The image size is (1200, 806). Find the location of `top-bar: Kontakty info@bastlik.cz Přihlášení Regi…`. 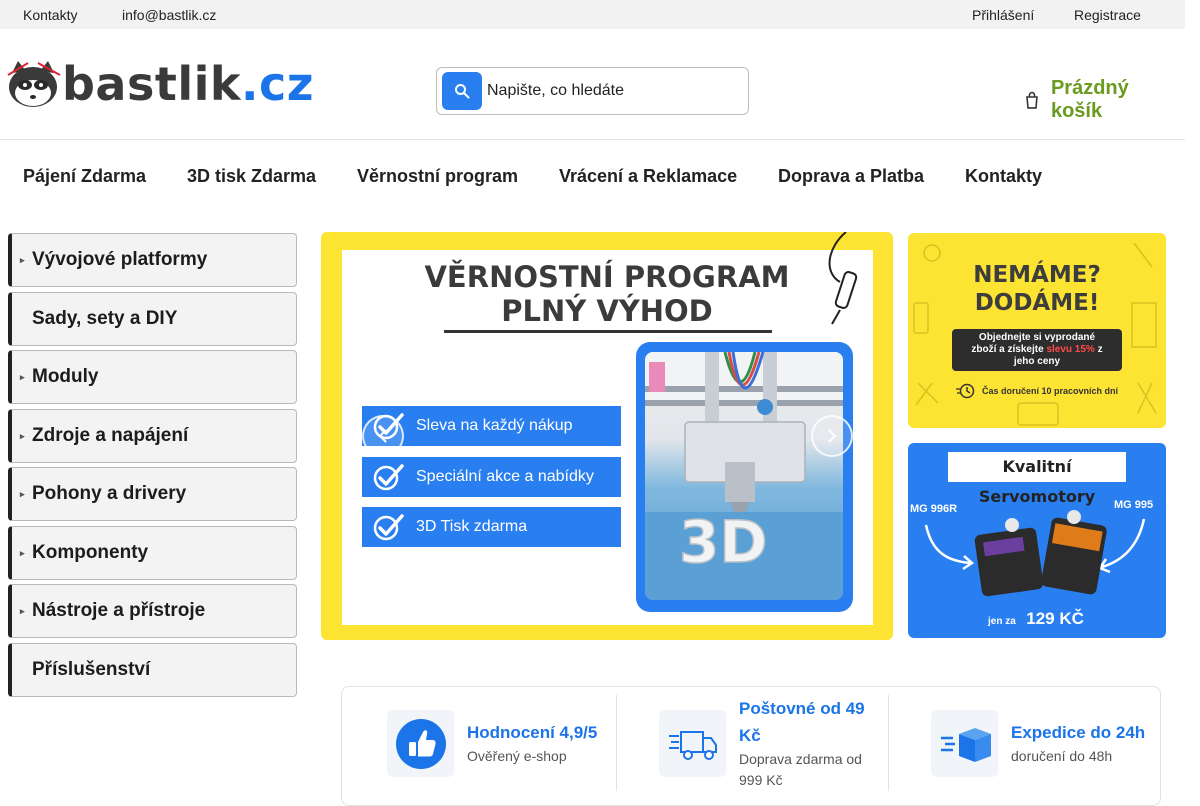

top-bar: Kontakty info@bastlik.cz Přihlášení Regi… is located at coordinates (592, 14).